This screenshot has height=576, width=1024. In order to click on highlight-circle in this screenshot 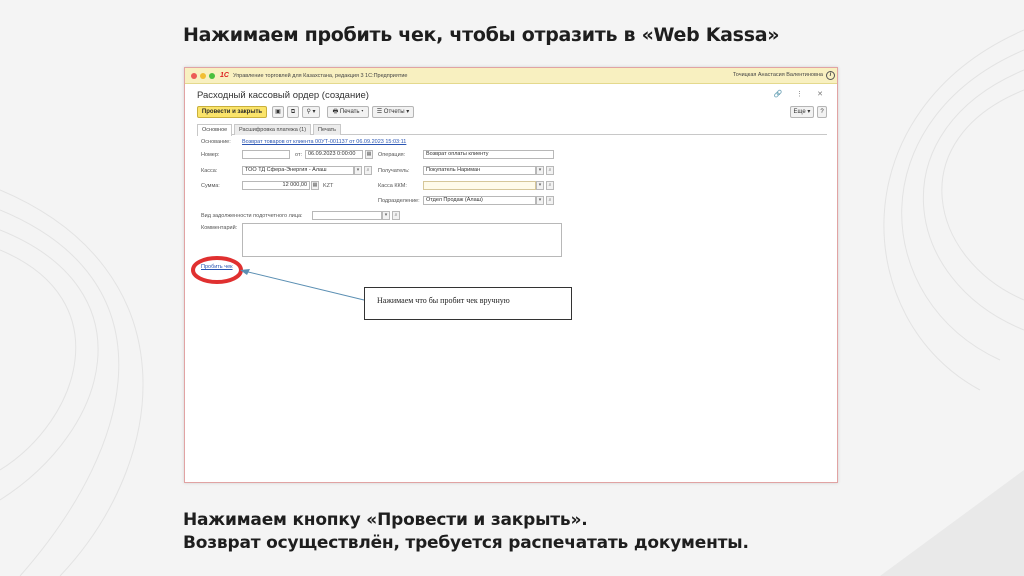, I will do `click(217, 270)`.